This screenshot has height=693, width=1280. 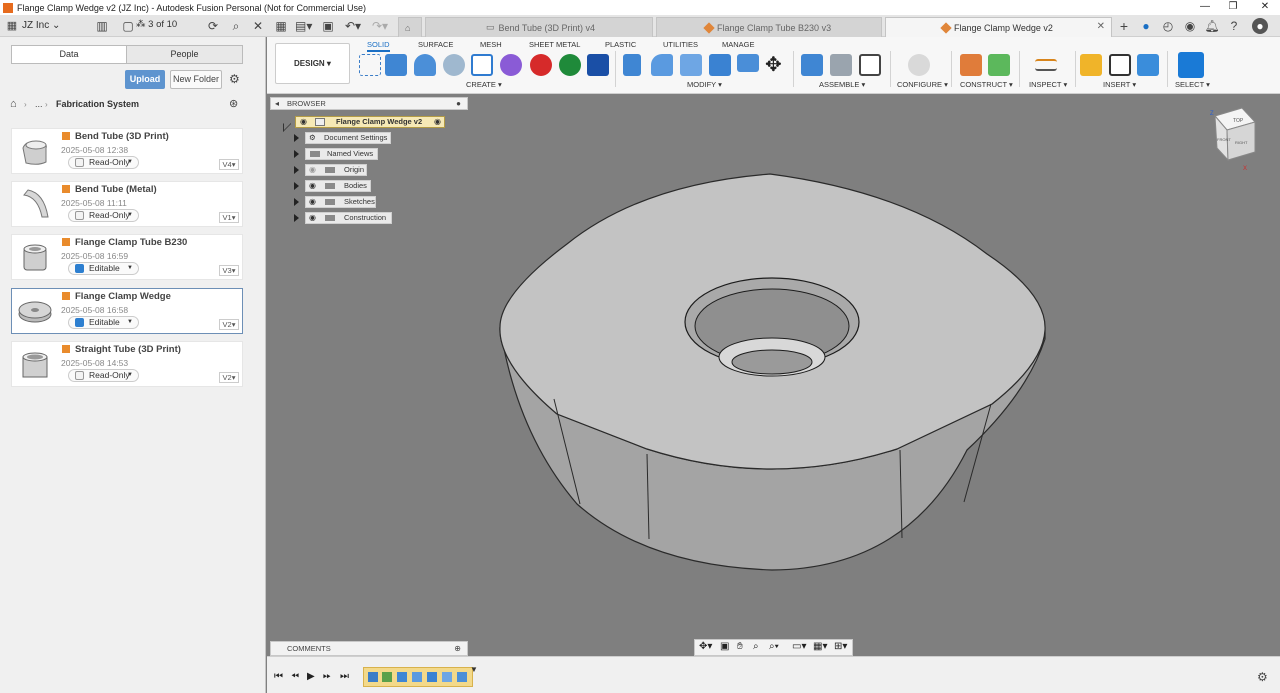 What do you see at coordinates (303, 26) in the screenshot?
I see `file-menu-icon: ▤▾` at bounding box center [303, 26].